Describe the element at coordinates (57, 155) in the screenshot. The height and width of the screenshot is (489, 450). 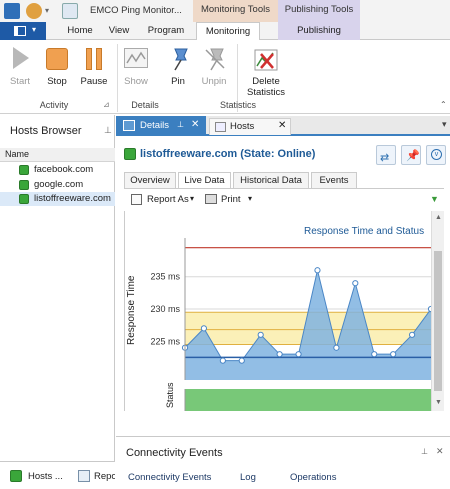
I see `name-column-header: Name` at that location.